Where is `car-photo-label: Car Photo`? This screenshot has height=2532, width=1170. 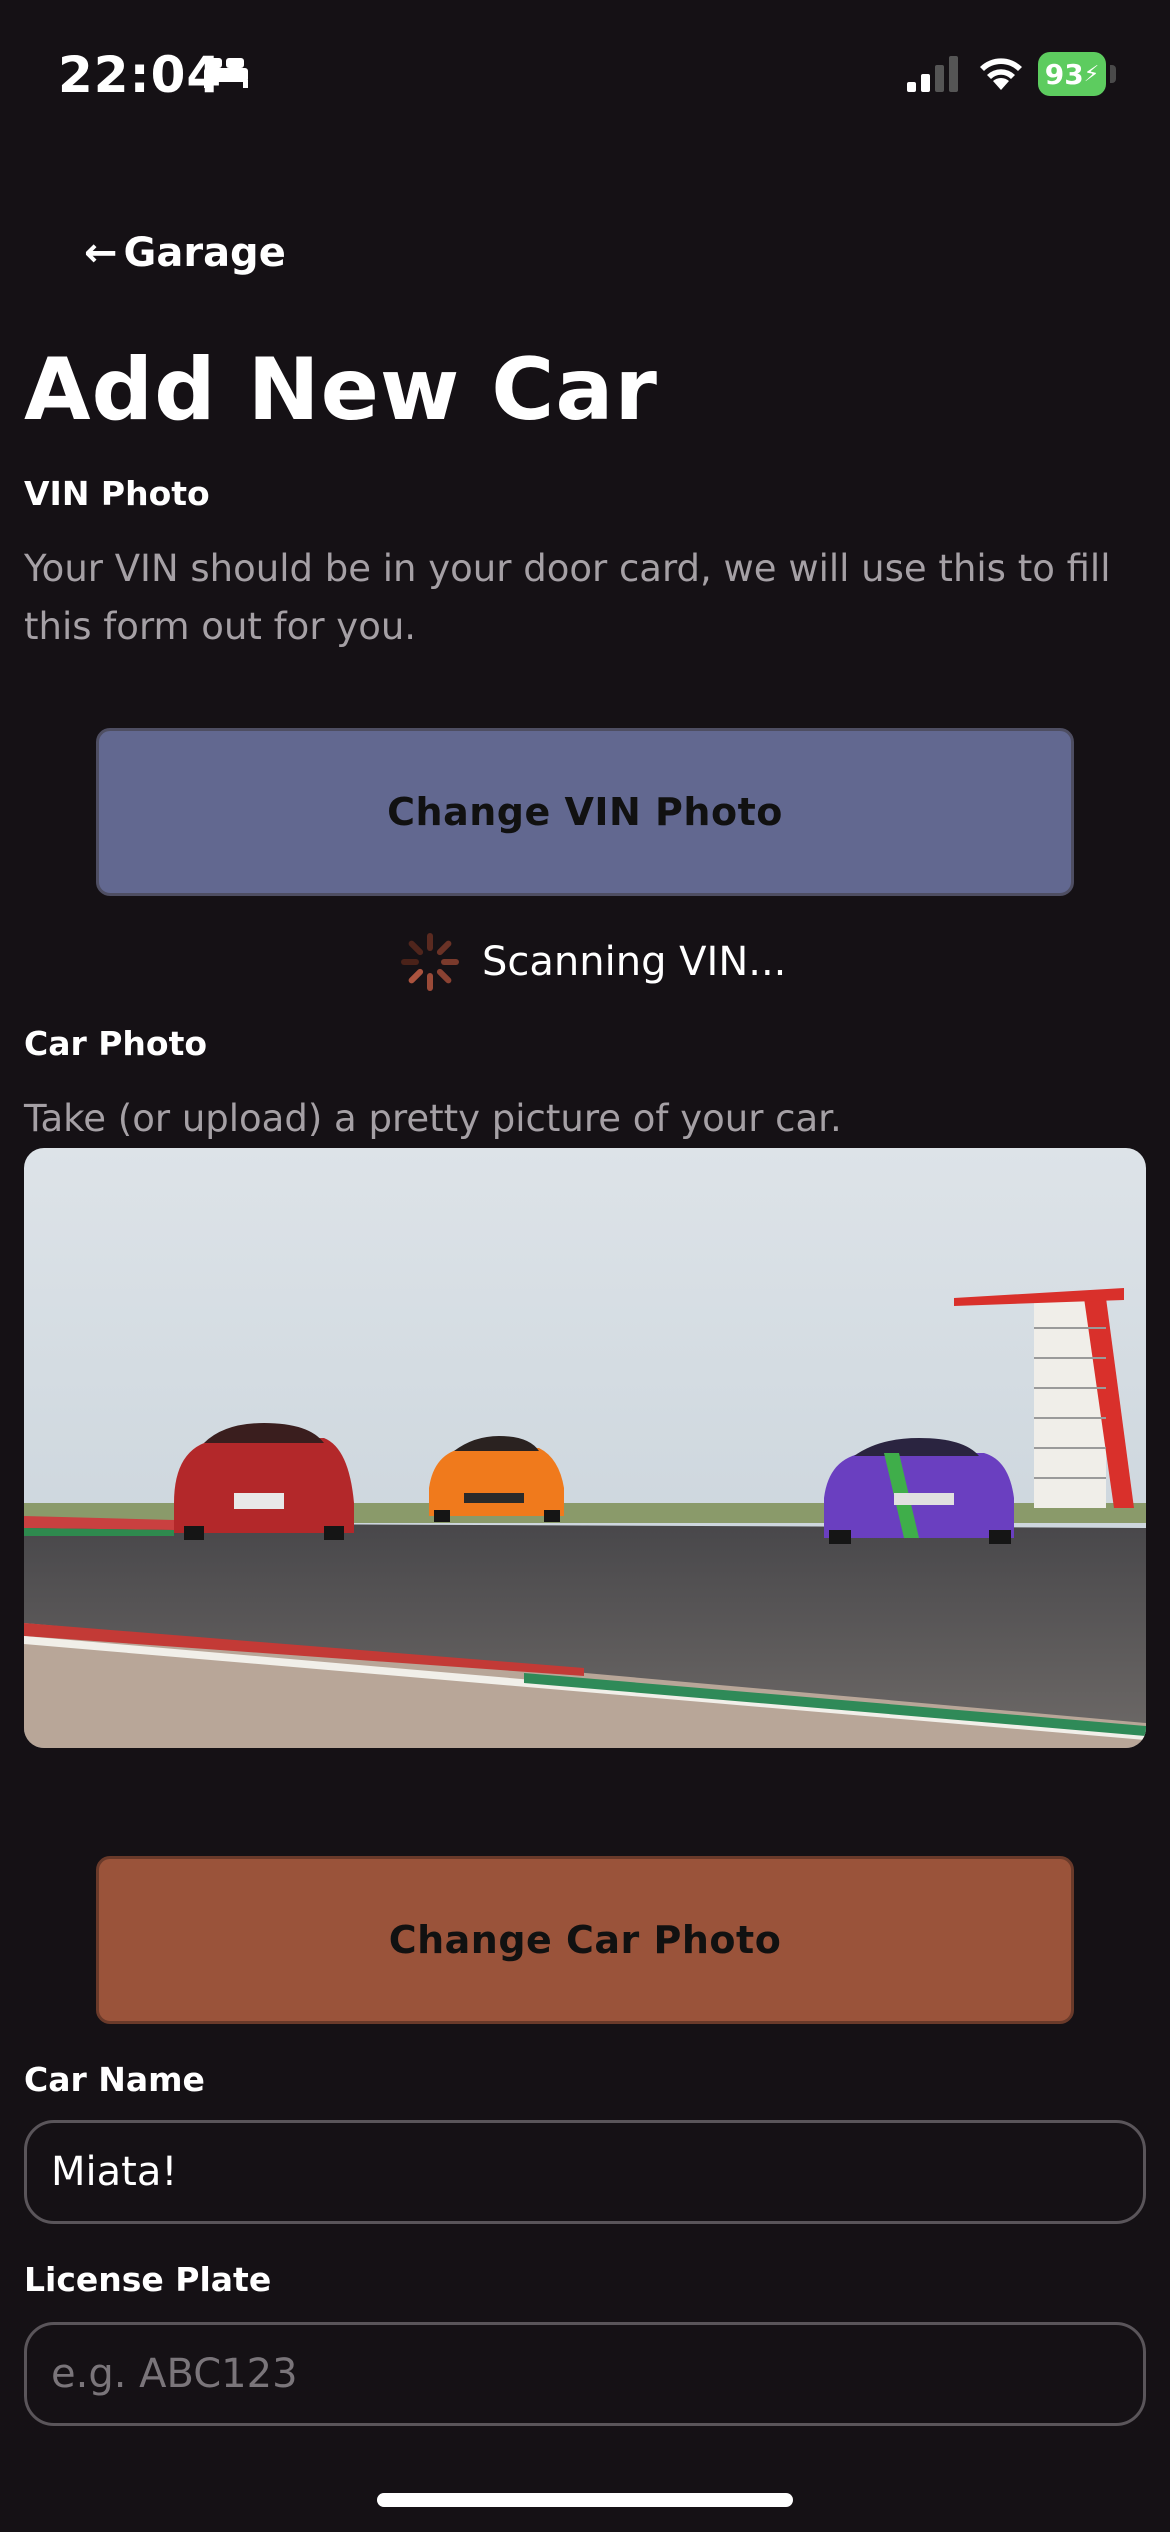
car-photo-label: Car Photo is located at coordinates (116, 1043).